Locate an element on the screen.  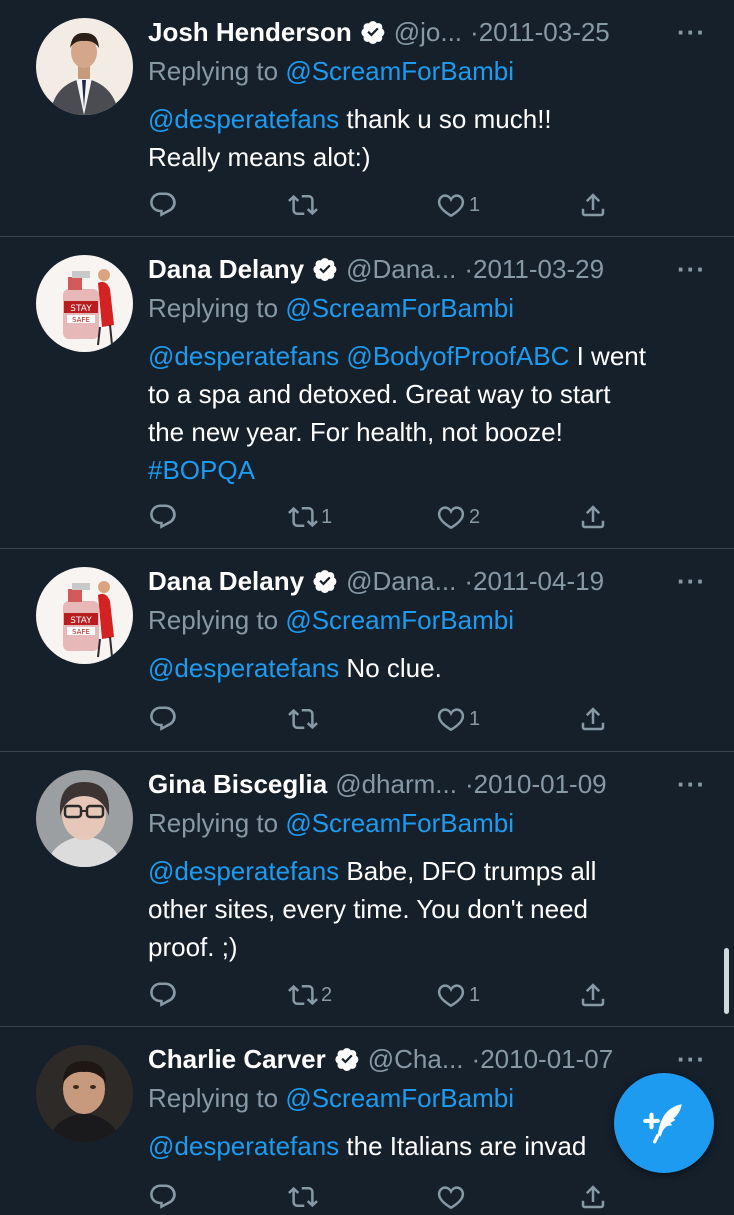
retweet-button: 2 is located at coordinates (310, 995).